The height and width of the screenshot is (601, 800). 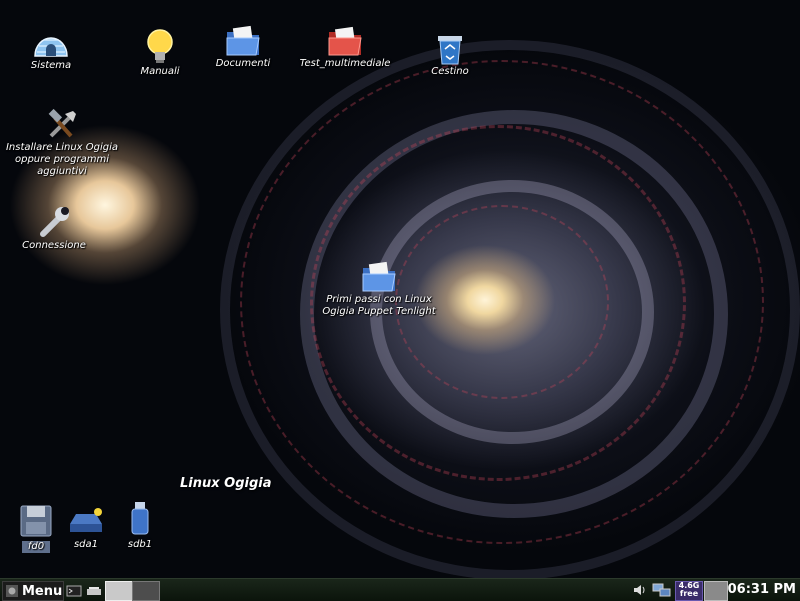 I want to click on desktop-icon-label: Connessione, so click(x=54, y=245).